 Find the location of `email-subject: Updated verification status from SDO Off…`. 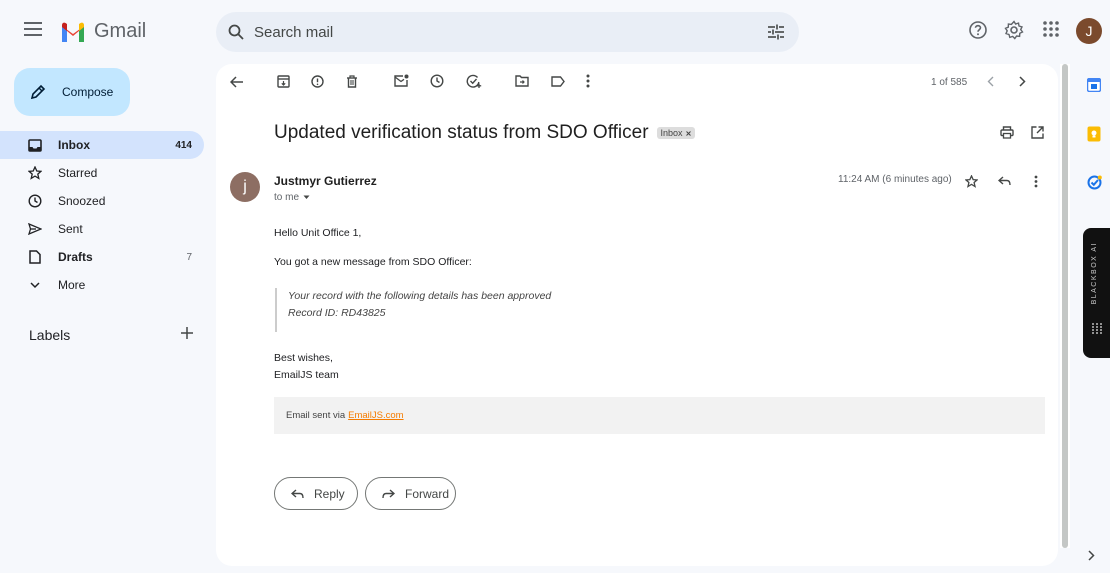

email-subject: Updated verification status from SDO Off… is located at coordinates (484, 133).